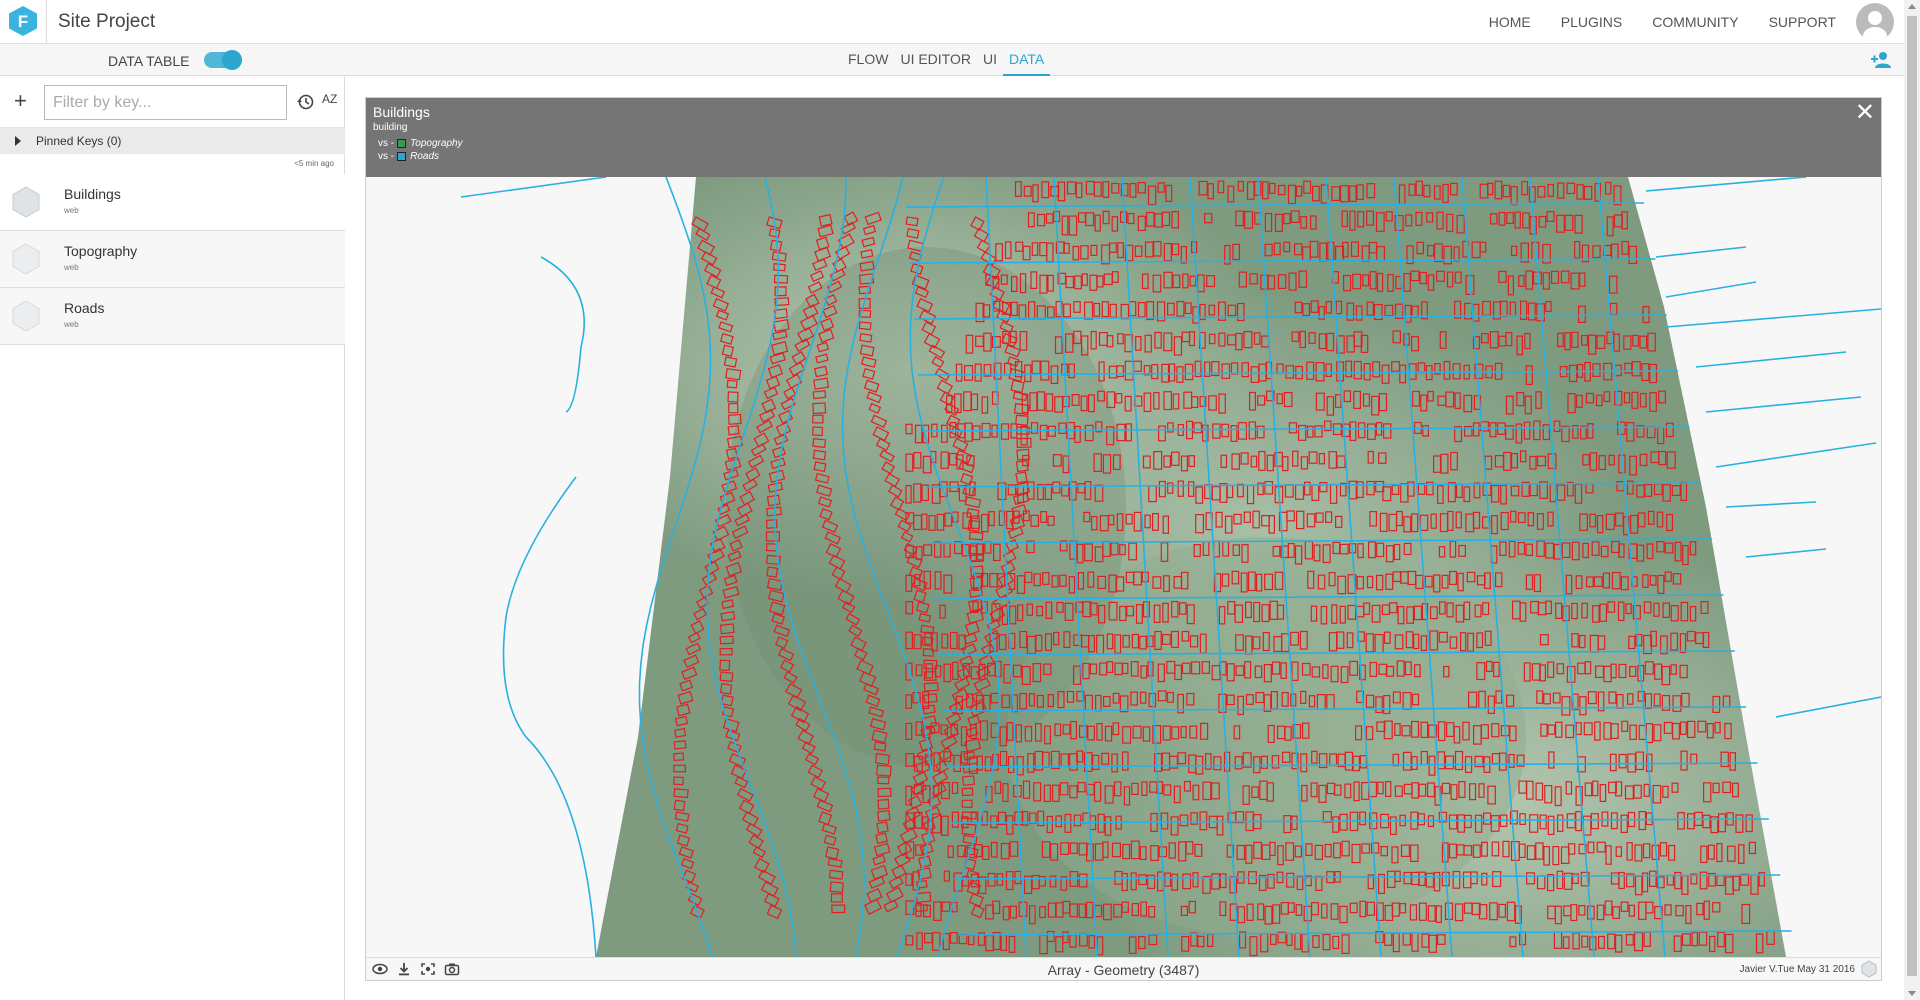 This screenshot has height=1000, width=1920. What do you see at coordinates (46, 22) in the screenshot?
I see `logo-divider` at bounding box center [46, 22].